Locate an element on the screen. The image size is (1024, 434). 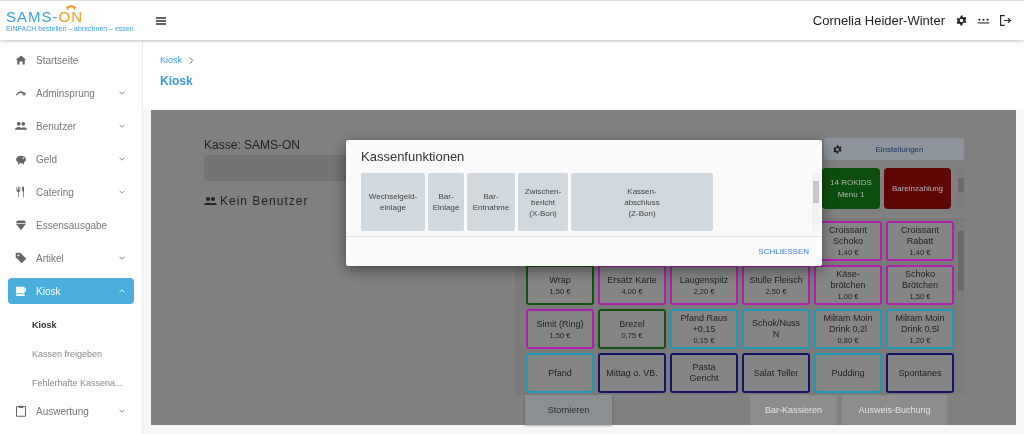
sidebar-item: Benutzer is located at coordinates (71, 126).